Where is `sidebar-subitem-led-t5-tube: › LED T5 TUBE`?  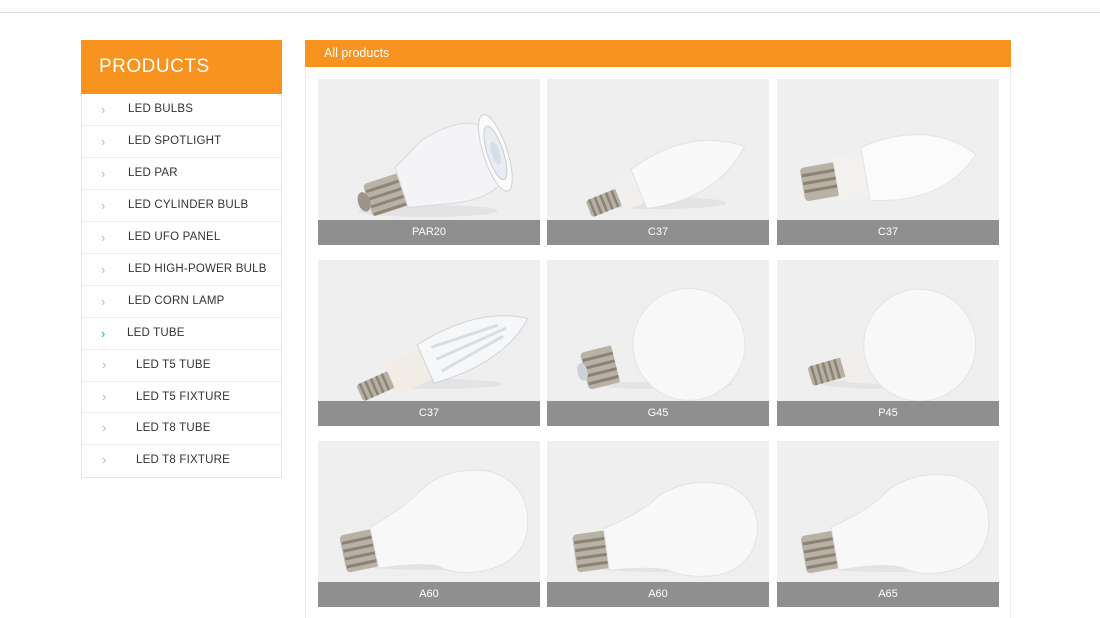 sidebar-subitem-led-t5-tube: › LED T5 TUBE is located at coordinates (181, 366).